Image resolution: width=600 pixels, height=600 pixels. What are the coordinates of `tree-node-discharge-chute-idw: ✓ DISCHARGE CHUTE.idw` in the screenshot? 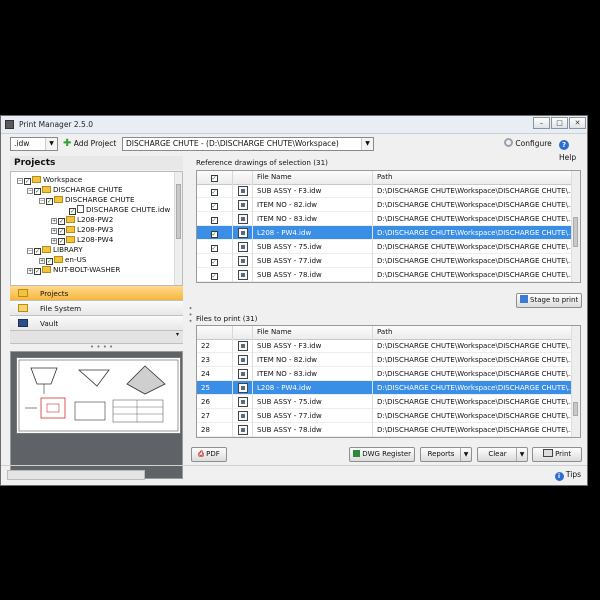 It's located at (119, 210).